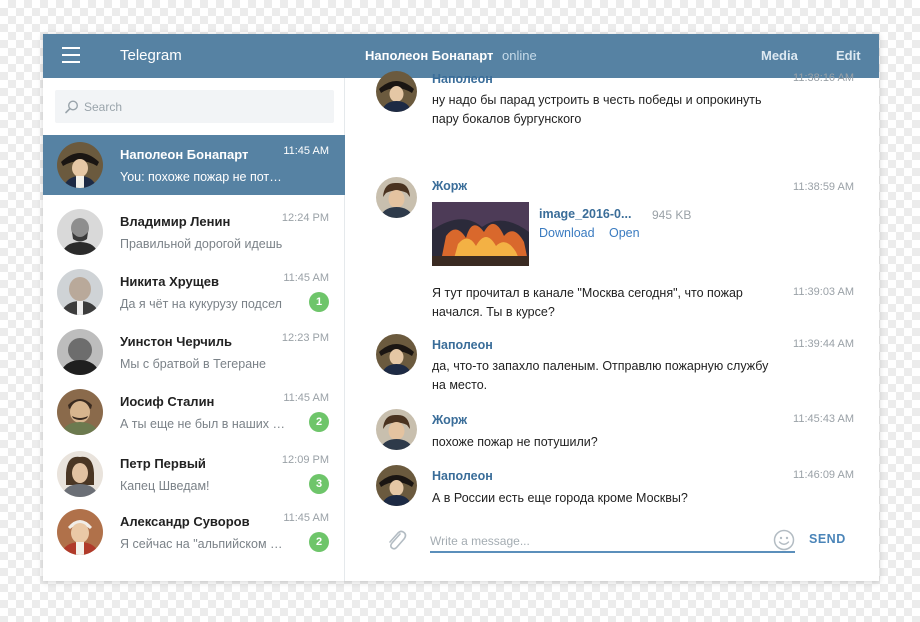 The height and width of the screenshot is (622, 920). Describe the element at coordinates (176, 341) in the screenshot. I see `dialog-name: Уинстон Черчиль` at that location.